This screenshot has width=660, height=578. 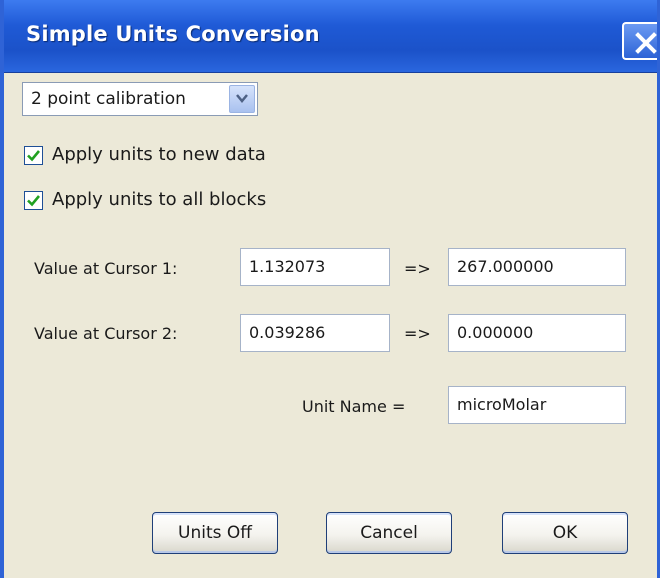 I want to click on apply-new-data-option: Apply units to new data, so click(x=174, y=157).